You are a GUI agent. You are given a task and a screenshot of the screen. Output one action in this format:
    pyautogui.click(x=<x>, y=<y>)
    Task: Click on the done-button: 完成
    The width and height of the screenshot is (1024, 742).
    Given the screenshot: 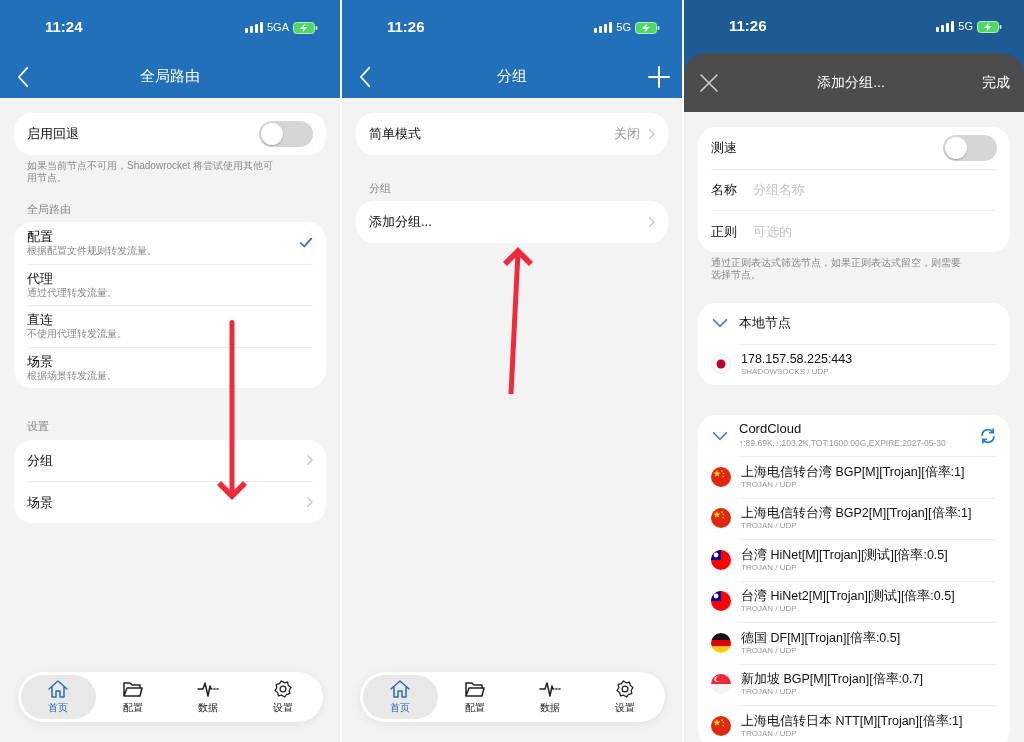 What is the action you would take?
    pyautogui.click(x=996, y=82)
    